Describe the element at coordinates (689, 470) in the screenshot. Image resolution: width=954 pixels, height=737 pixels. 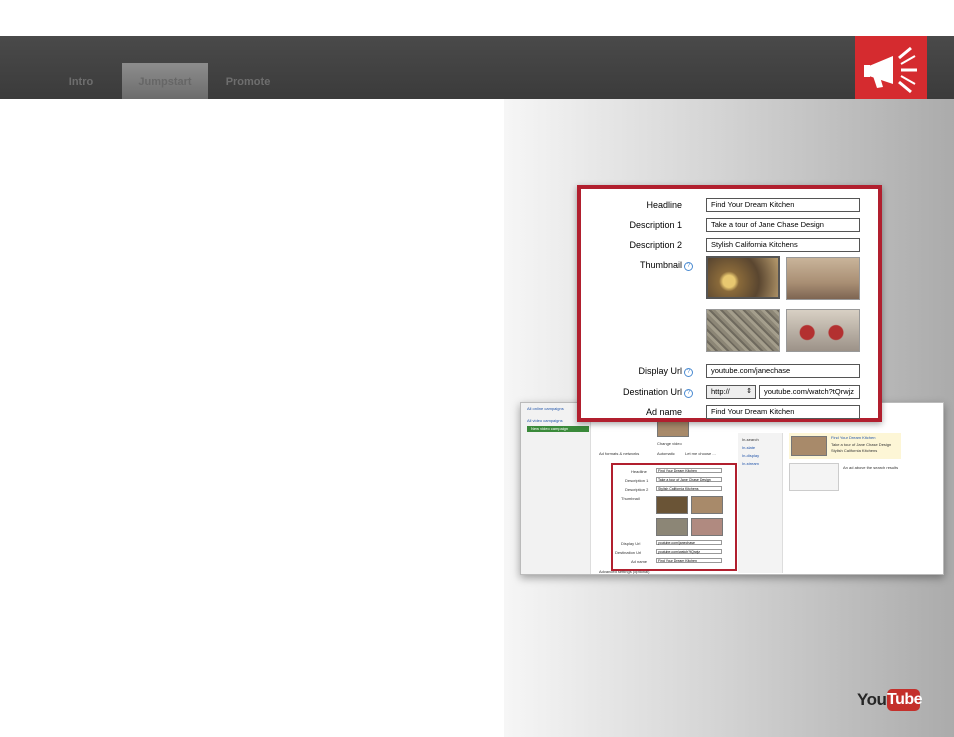
I see `mini-headline-field: Find Your Dream Kitchen` at that location.